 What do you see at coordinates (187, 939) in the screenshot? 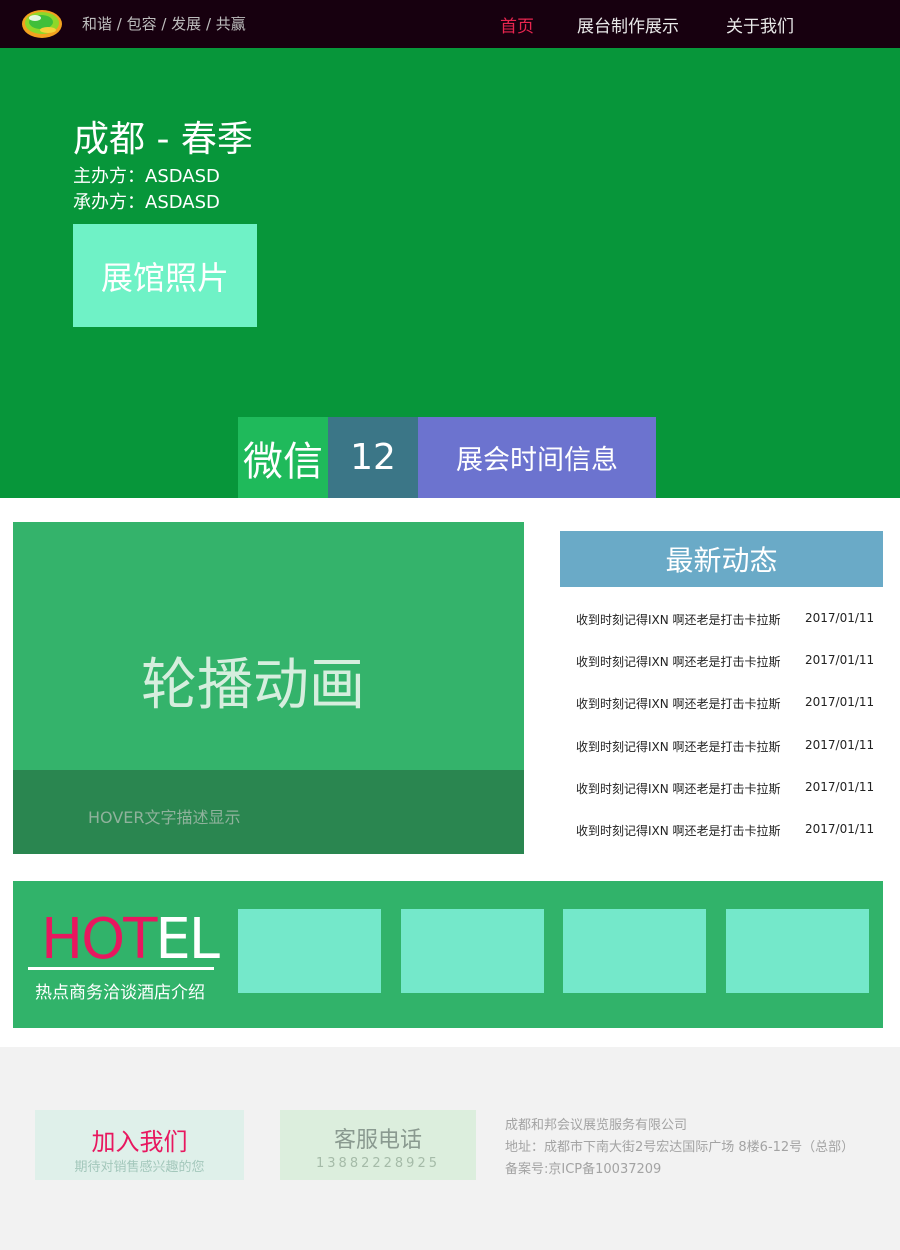
I see `hotel-logo-el: EL` at bounding box center [187, 939].